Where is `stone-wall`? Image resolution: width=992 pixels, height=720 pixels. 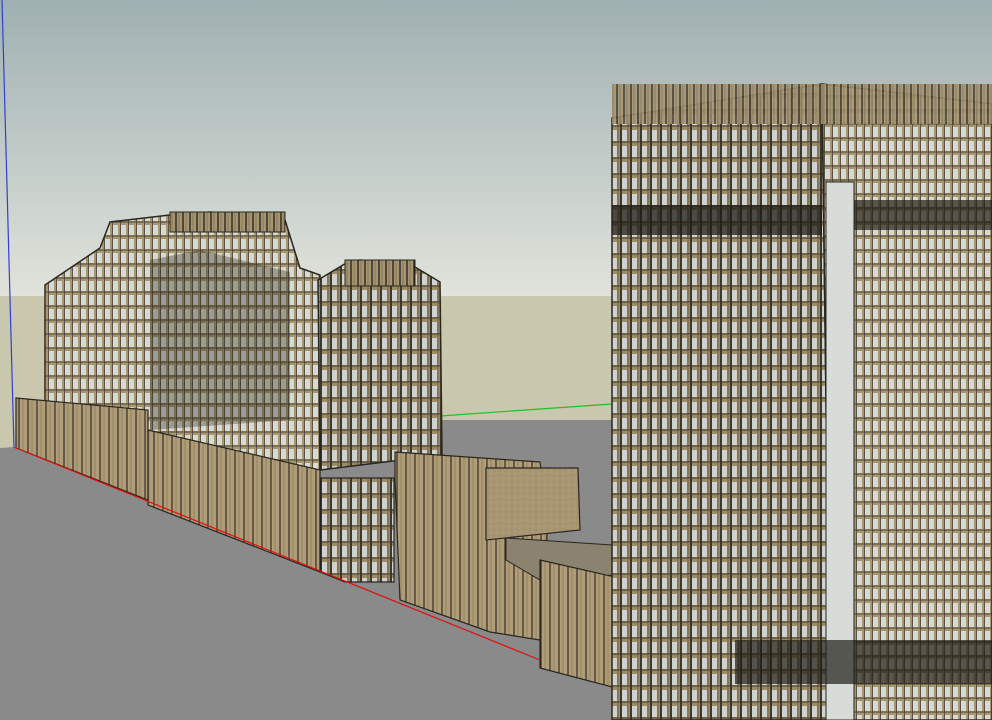 stone-wall is located at coordinates (533, 504).